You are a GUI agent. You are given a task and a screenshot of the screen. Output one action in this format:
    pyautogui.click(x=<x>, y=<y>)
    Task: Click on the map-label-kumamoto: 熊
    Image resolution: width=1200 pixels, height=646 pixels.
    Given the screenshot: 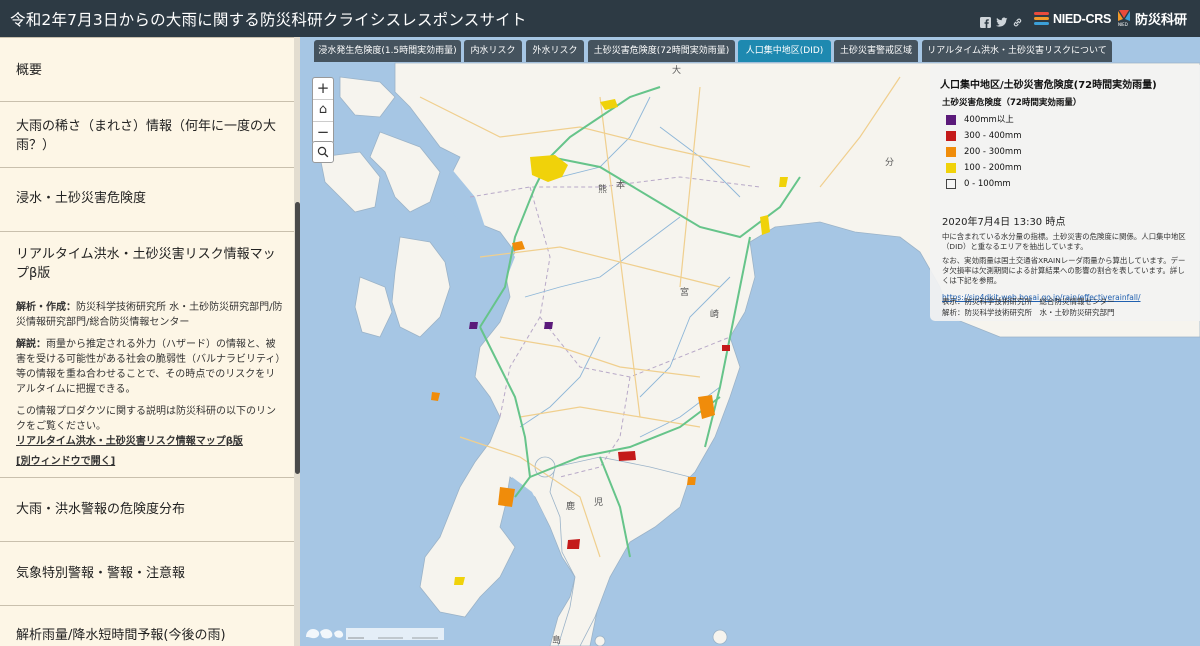 What is the action you would take?
    pyautogui.click(x=603, y=190)
    